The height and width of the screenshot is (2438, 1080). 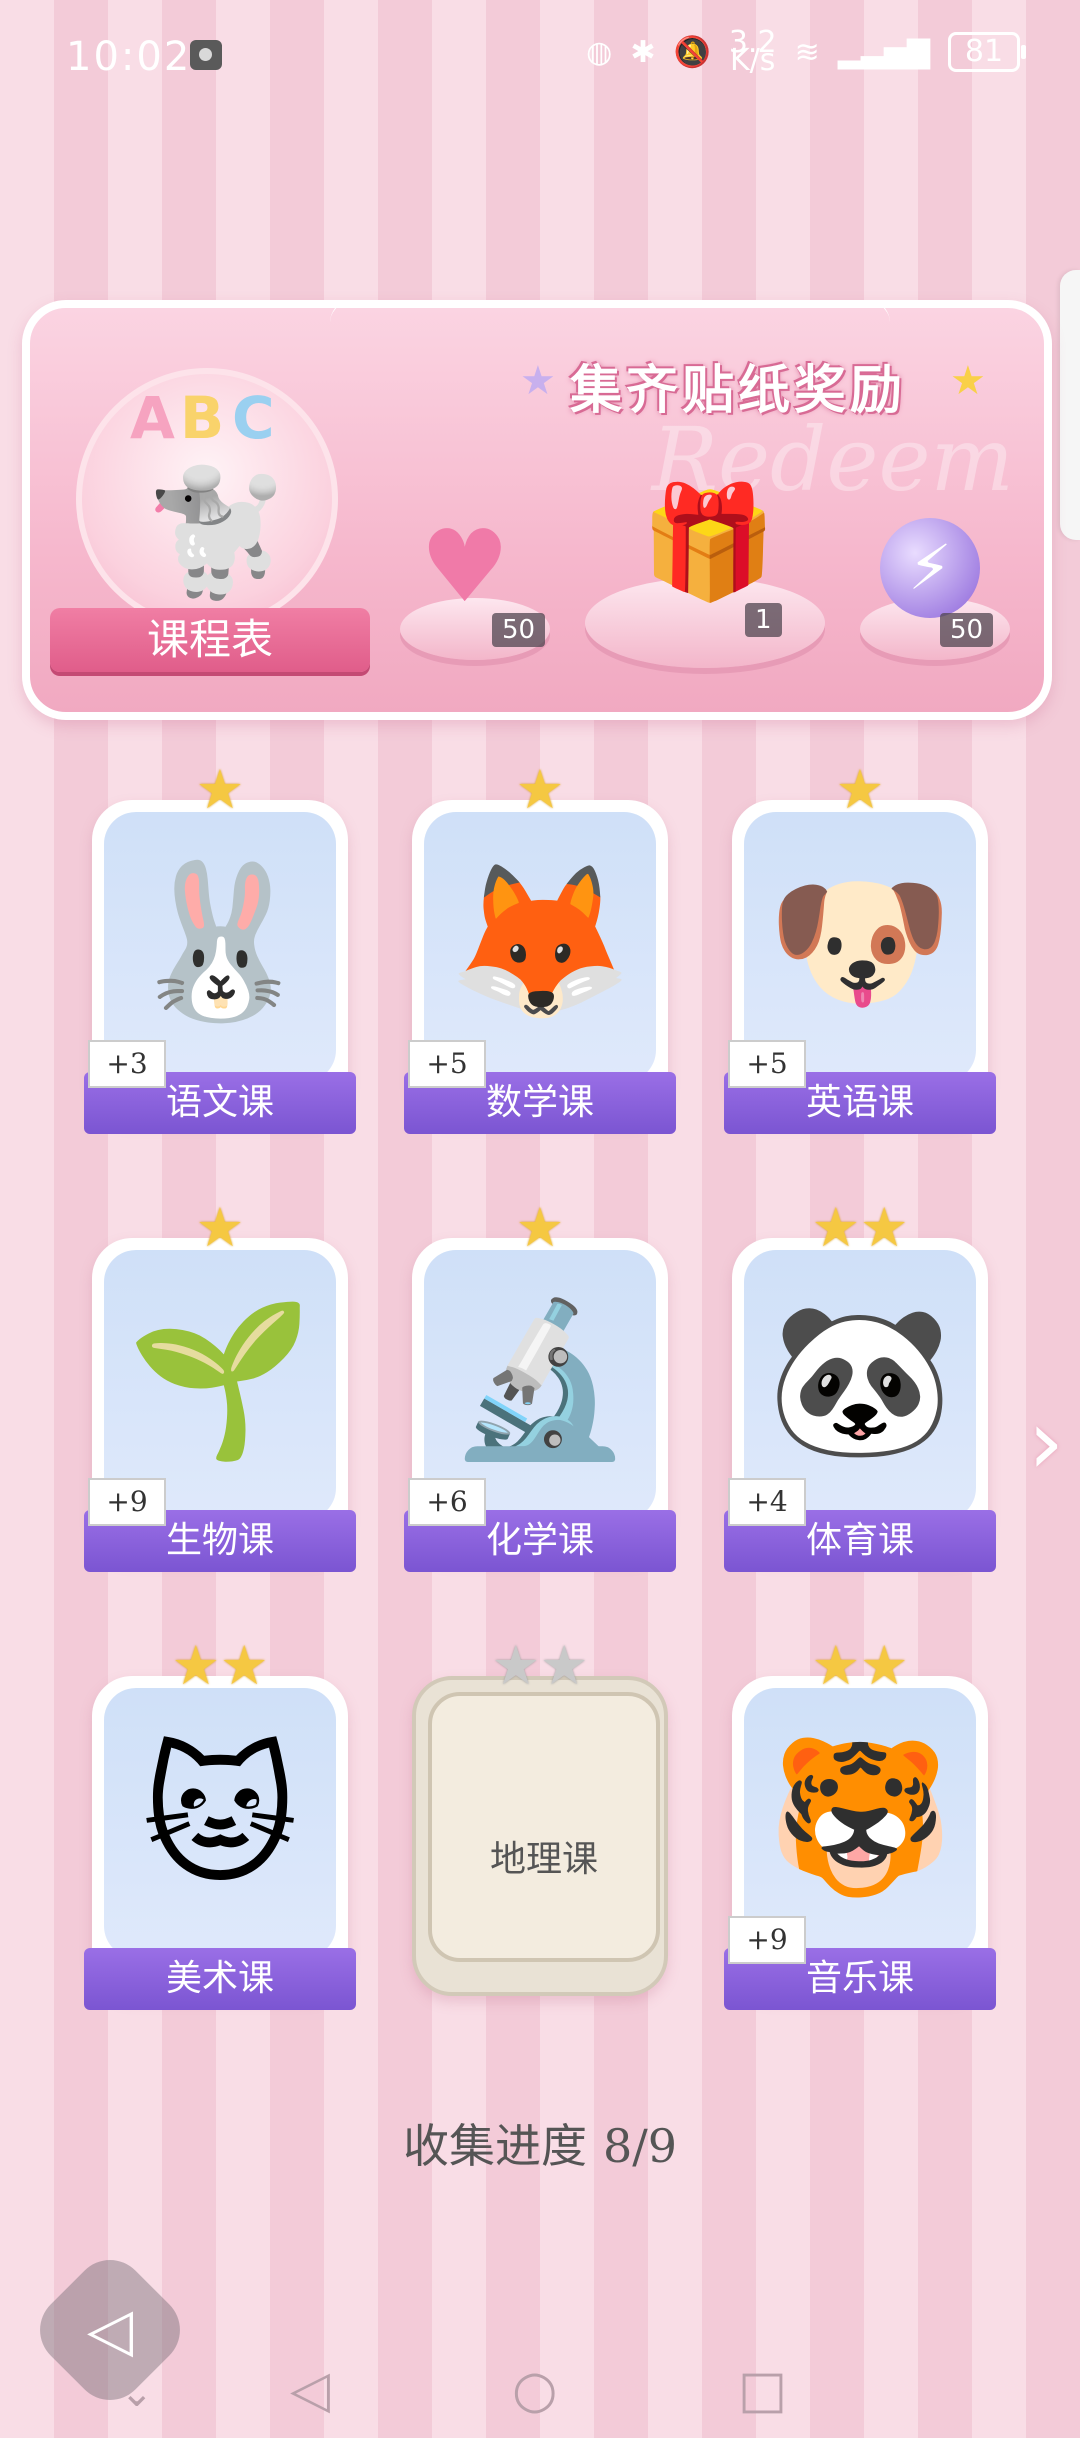 What do you see at coordinates (310, 2390) in the screenshot?
I see `nav-back-icon: ◁` at bounding box center [310, 2390].